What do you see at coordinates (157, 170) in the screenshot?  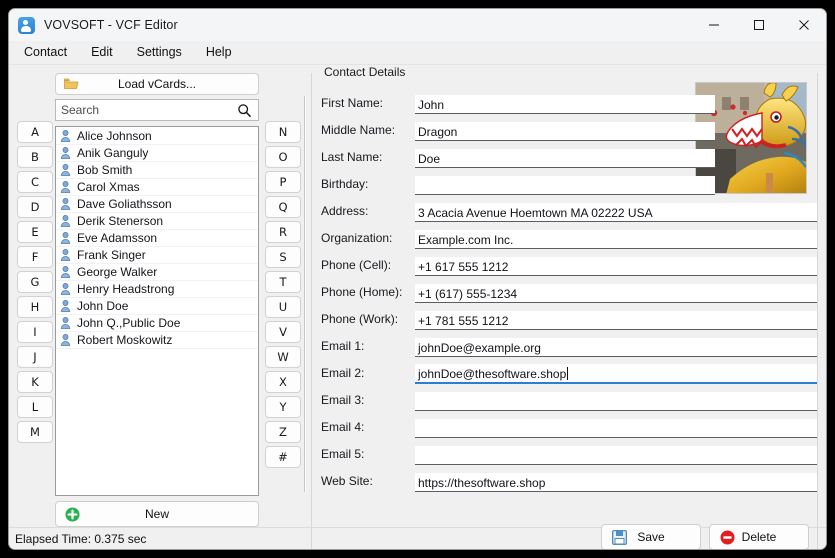 I see `list-item: Bob Smith` at bounding box center [157, 170].